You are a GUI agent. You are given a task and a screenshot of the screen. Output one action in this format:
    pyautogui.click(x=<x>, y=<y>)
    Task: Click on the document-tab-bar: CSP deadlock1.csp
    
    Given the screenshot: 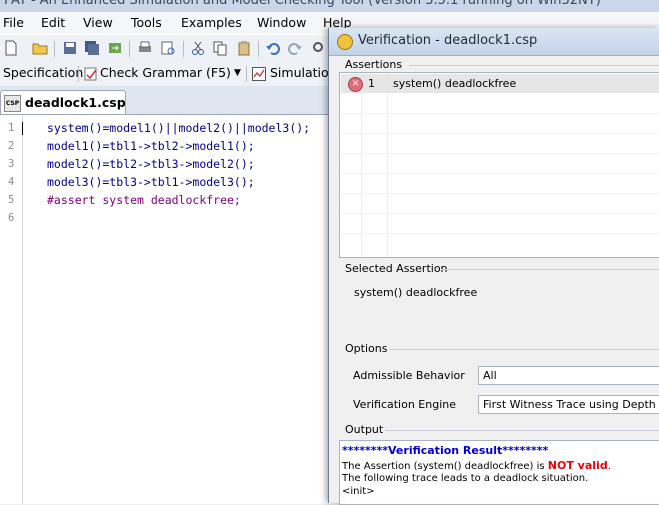 What is the action you would take?
    pyautogui.click(x=167, y=100)
    